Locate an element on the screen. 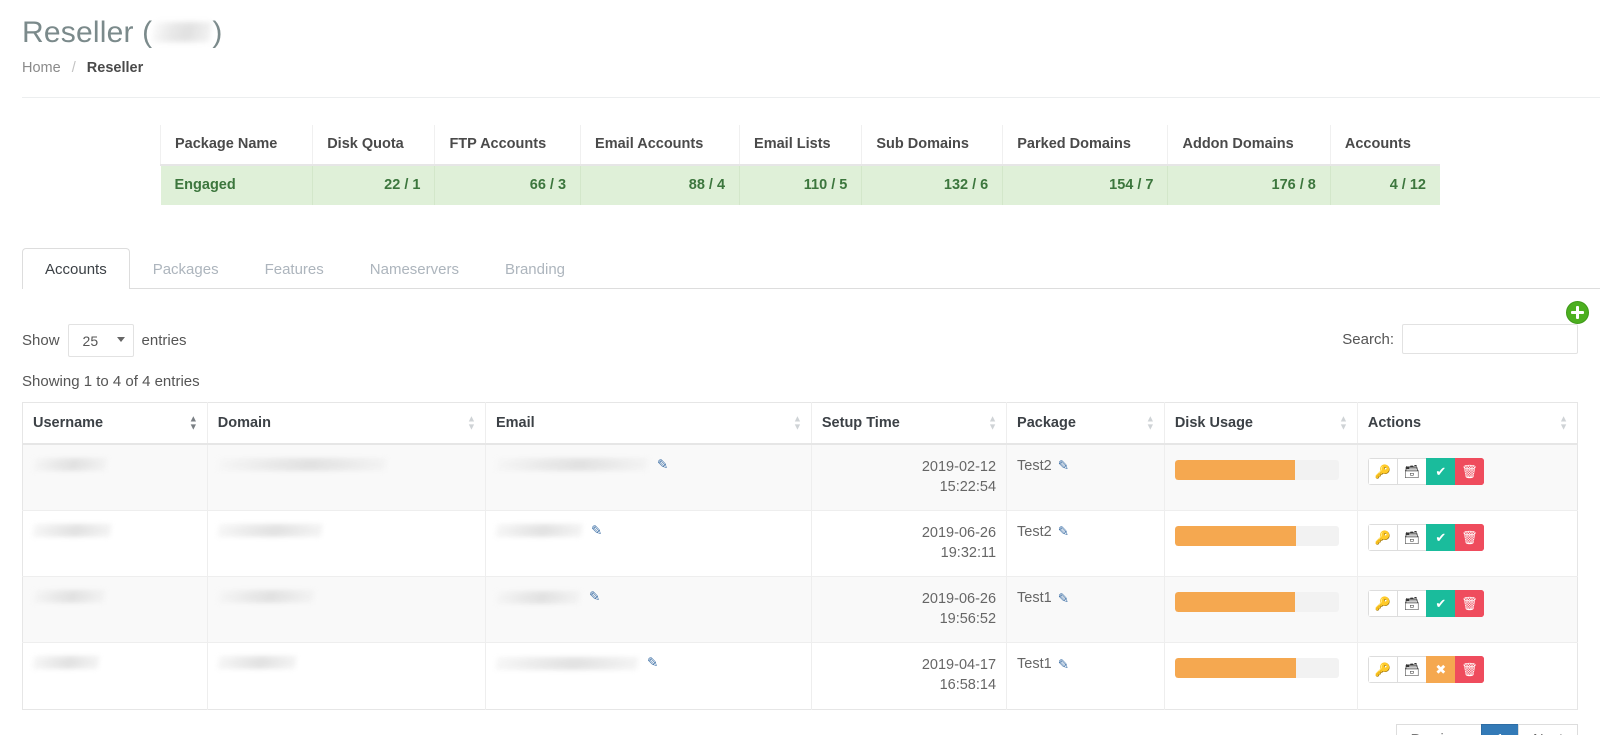 Image resolution: width=1600 pixels, height=735 pixels. pagination-previous: Previous is located at coordinates (1438, 729).